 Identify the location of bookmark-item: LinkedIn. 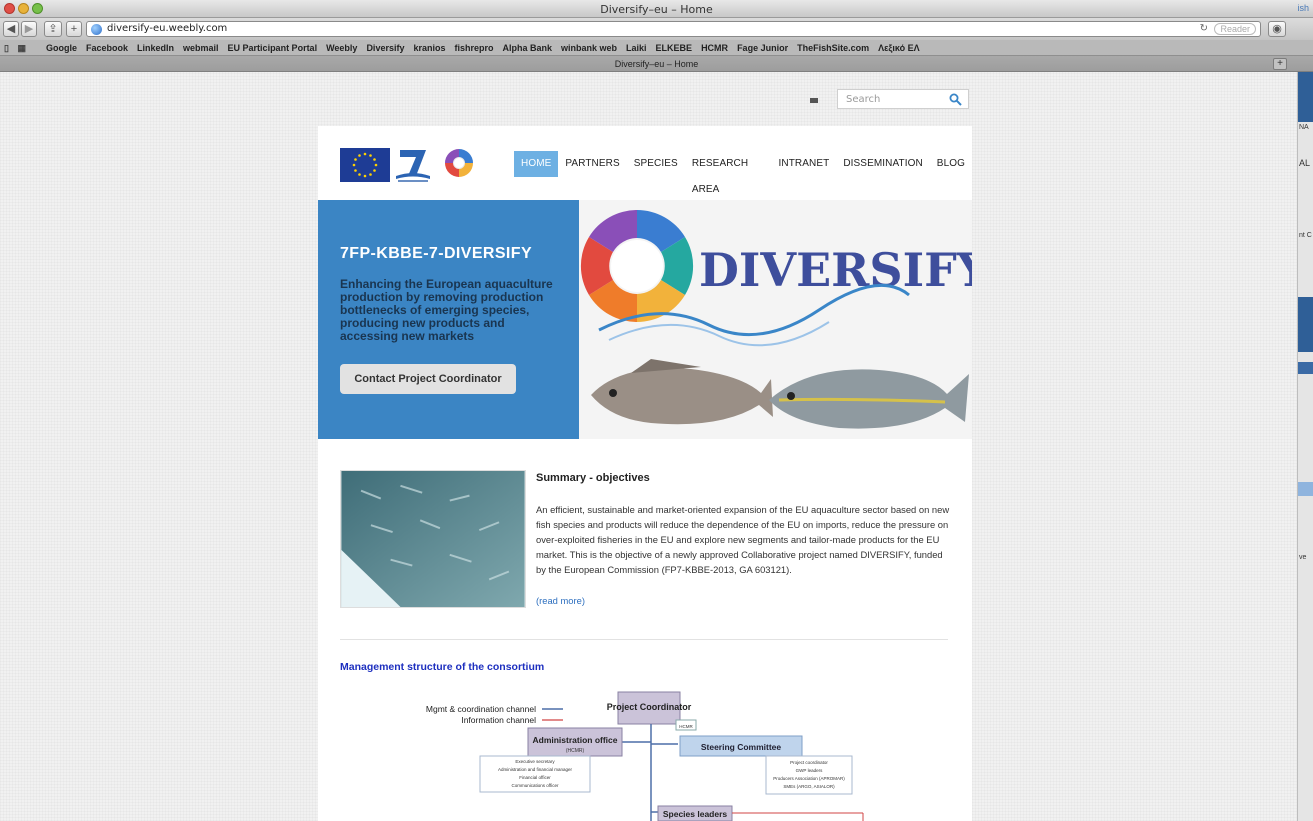
(155, 48).